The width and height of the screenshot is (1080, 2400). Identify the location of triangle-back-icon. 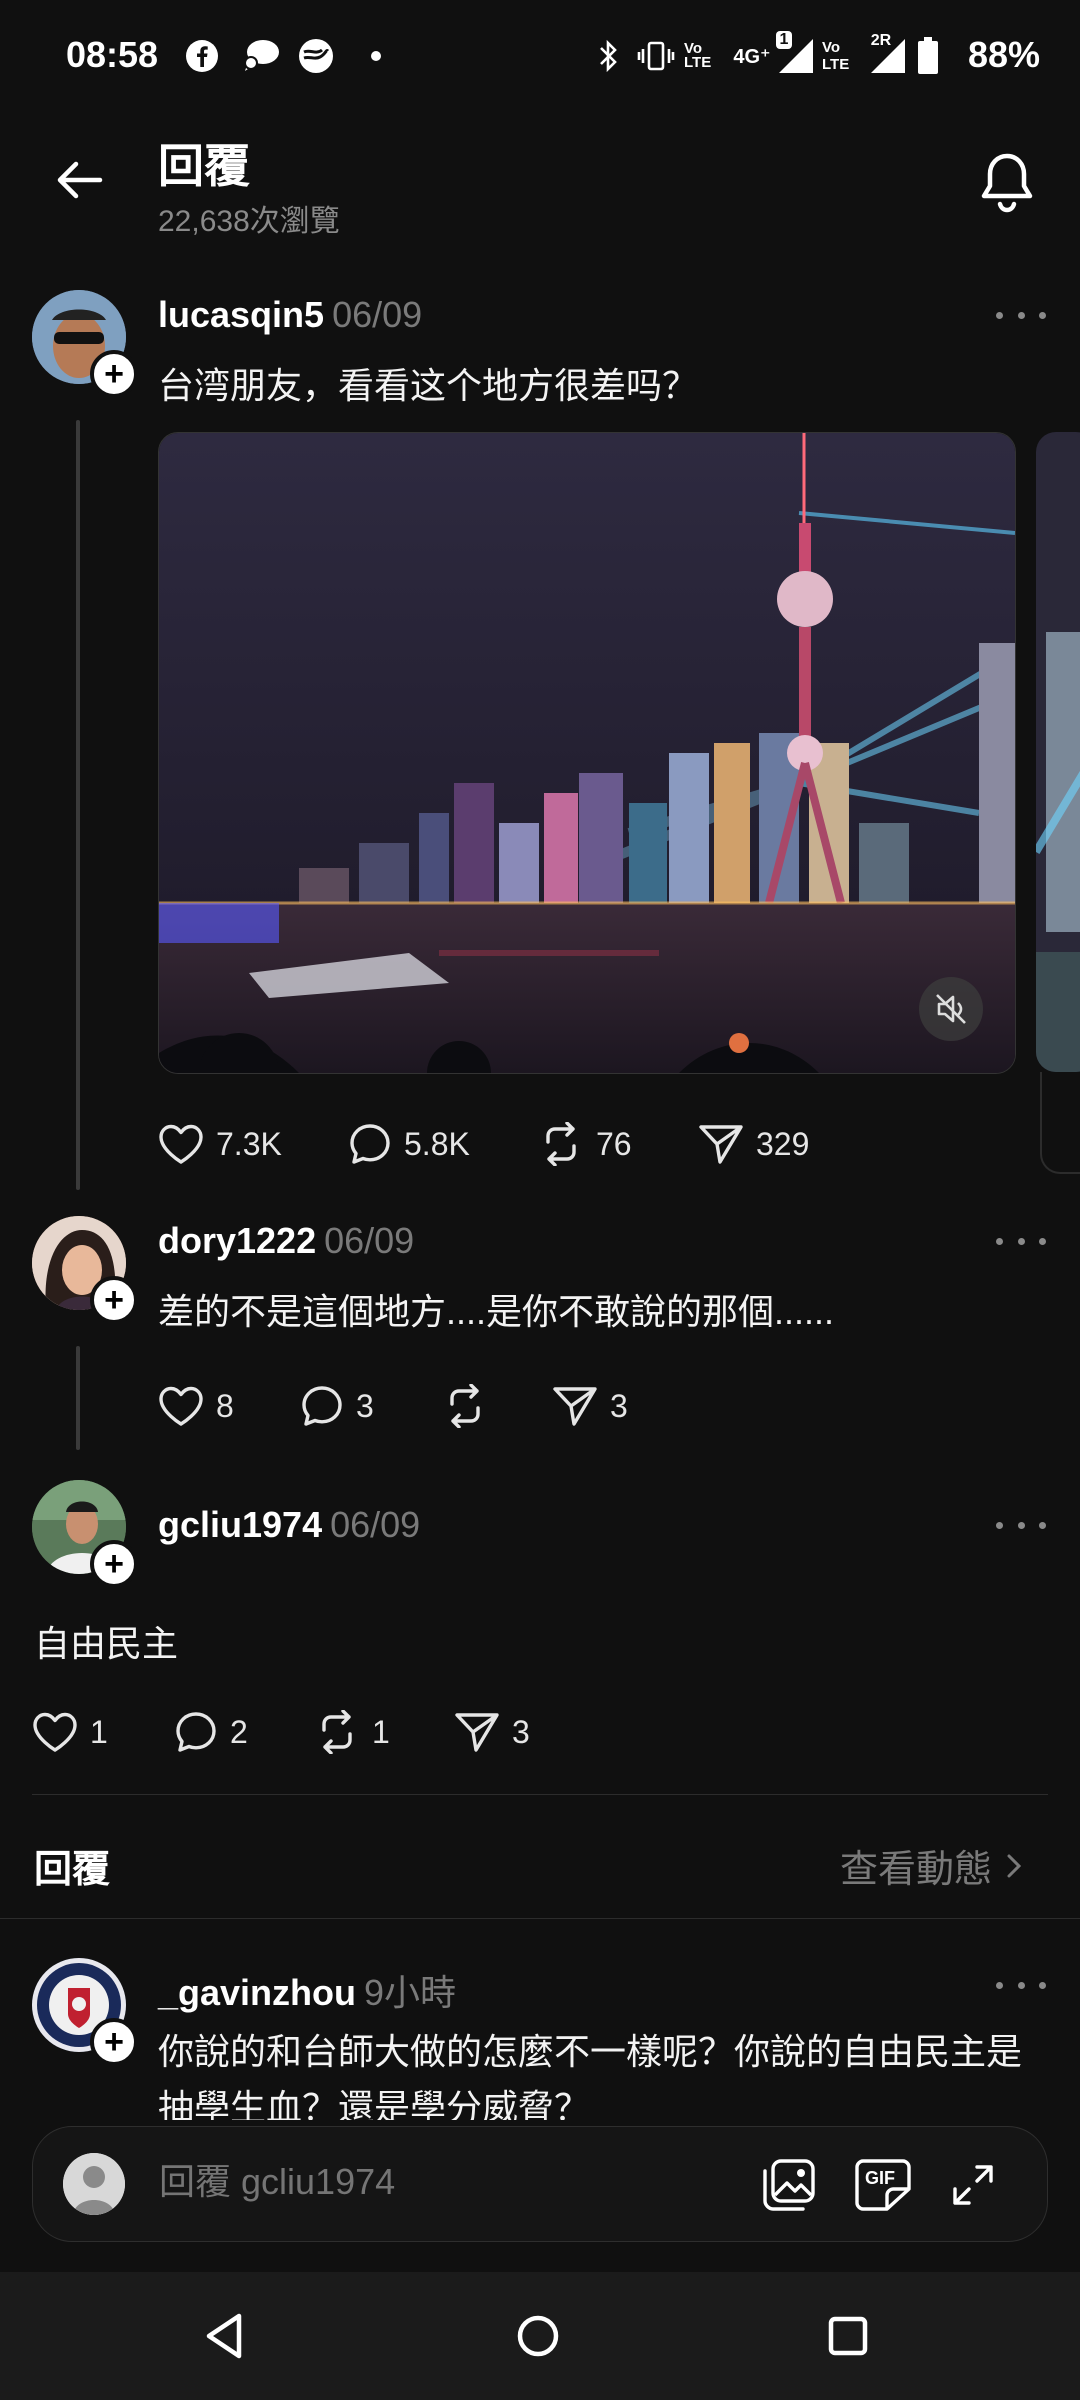
(224, 2336).